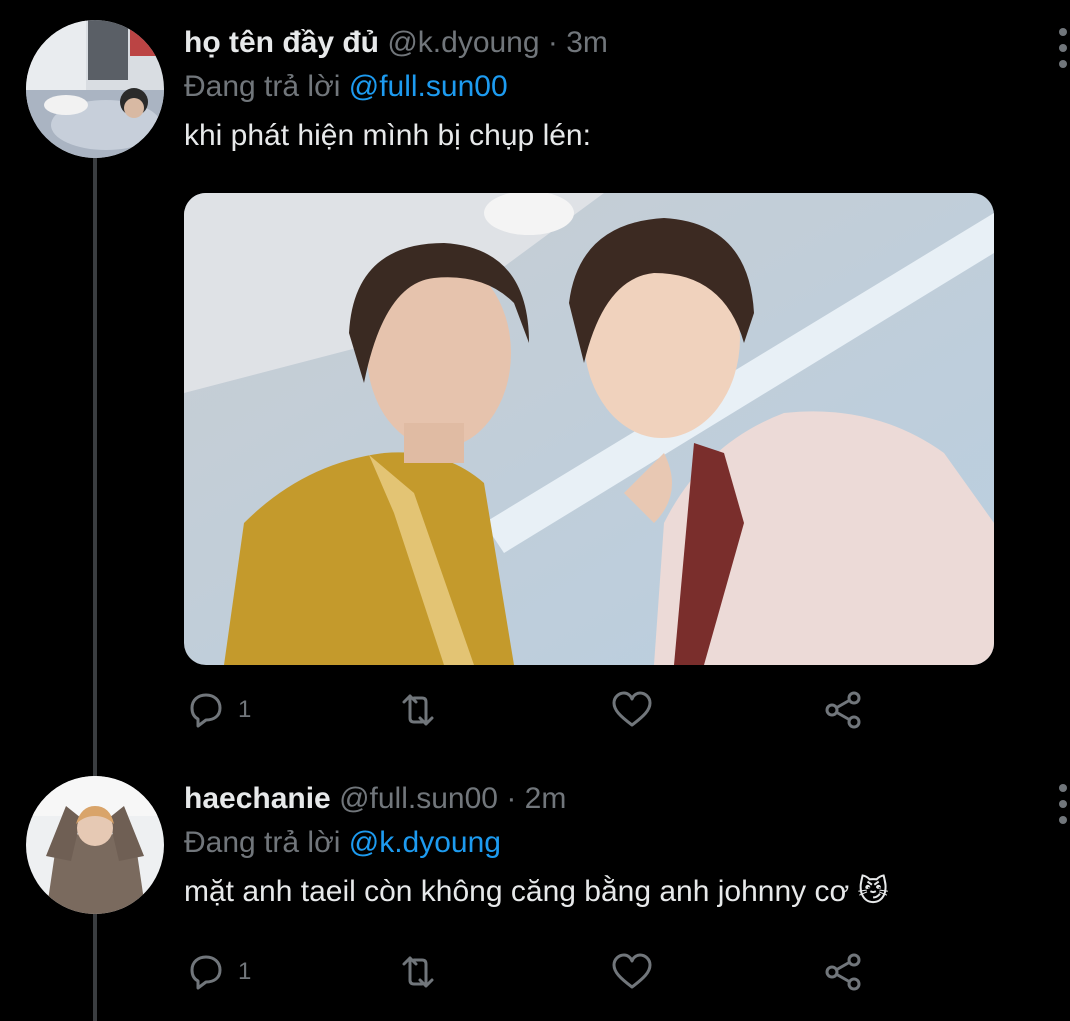 Image resolution: width=1070 pixels, height=1021 pixels. Describe the element at coordinates (418, 798) in the screenshot. I see `handle: @full.sun00` at that location.